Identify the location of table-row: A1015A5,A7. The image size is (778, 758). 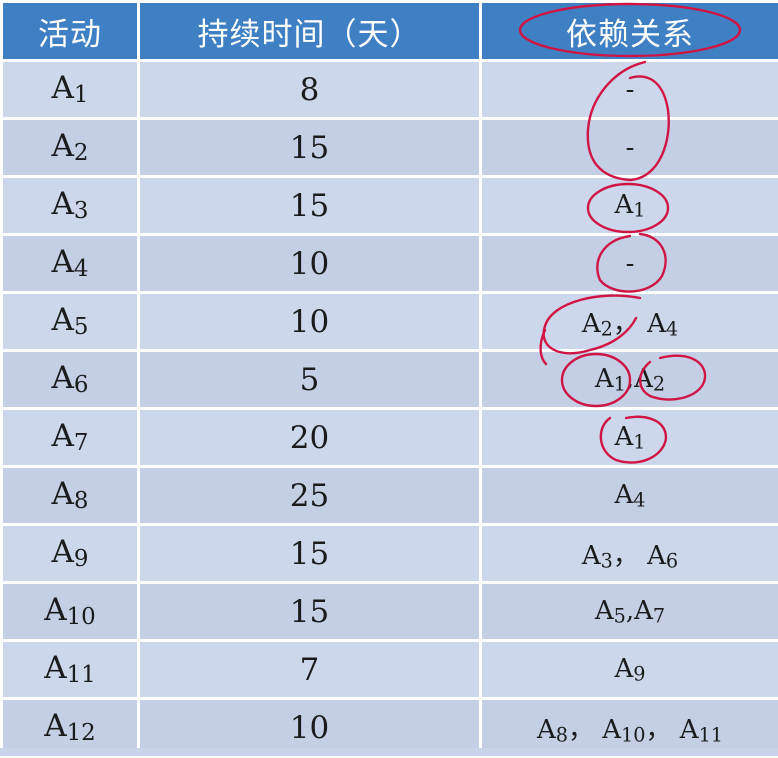
(390, 612).